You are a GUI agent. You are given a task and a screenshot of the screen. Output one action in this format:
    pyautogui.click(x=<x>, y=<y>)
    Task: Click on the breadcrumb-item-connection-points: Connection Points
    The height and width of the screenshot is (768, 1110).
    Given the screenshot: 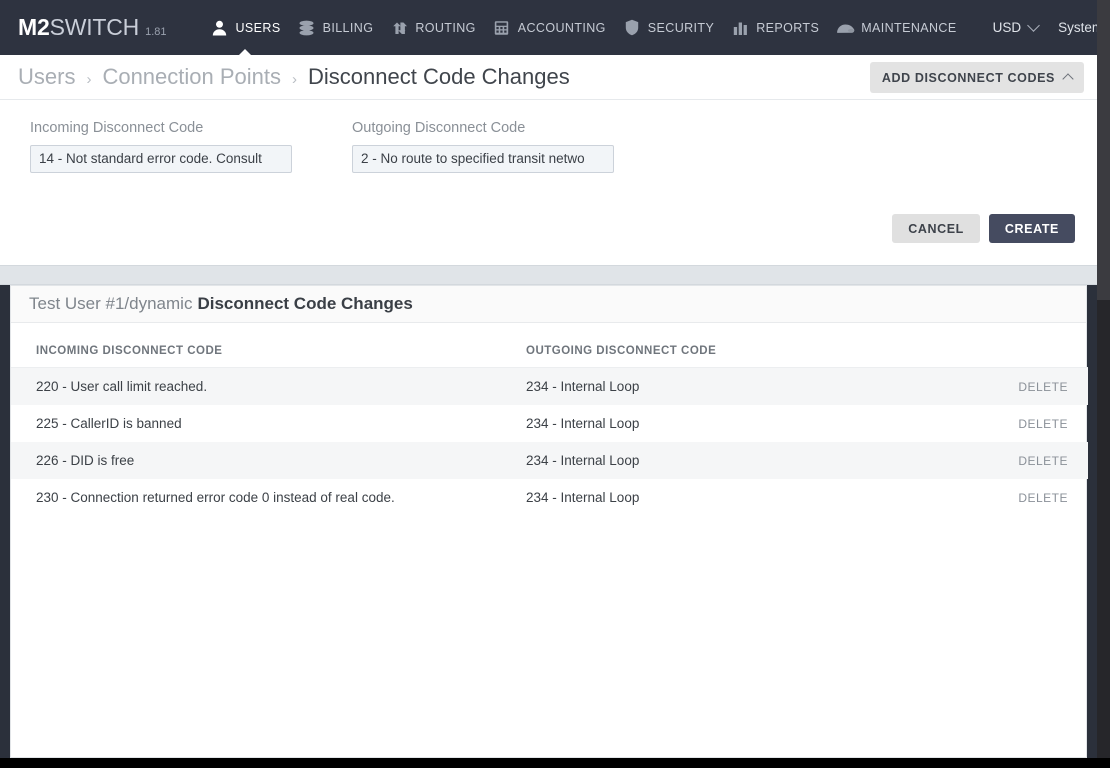 What is the action you would take?
    pyautogui.click(x=191, y=77)
    